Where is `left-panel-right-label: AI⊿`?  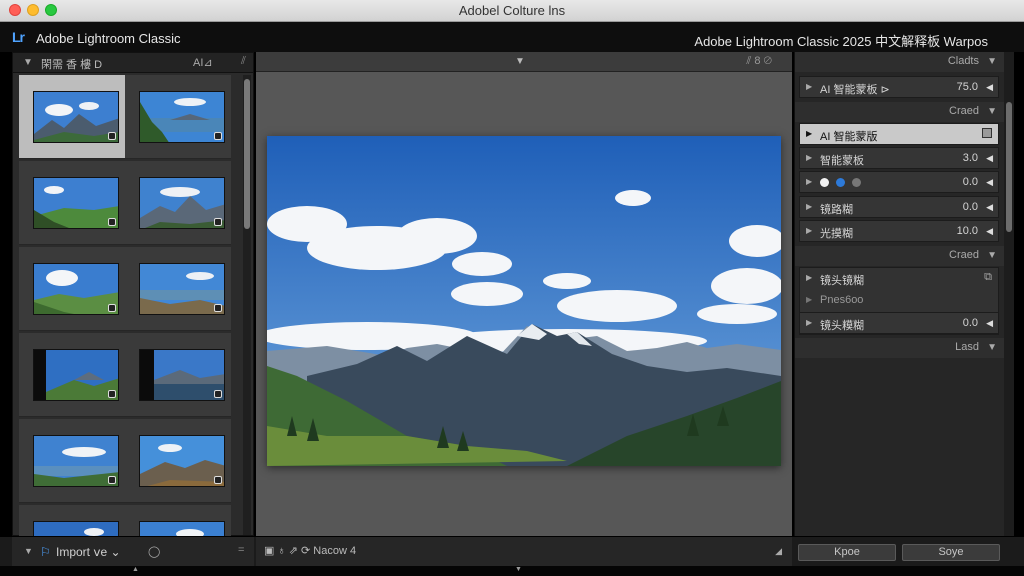 left-panel-right-label: AI⊿ is located at coordinates (203, 62).